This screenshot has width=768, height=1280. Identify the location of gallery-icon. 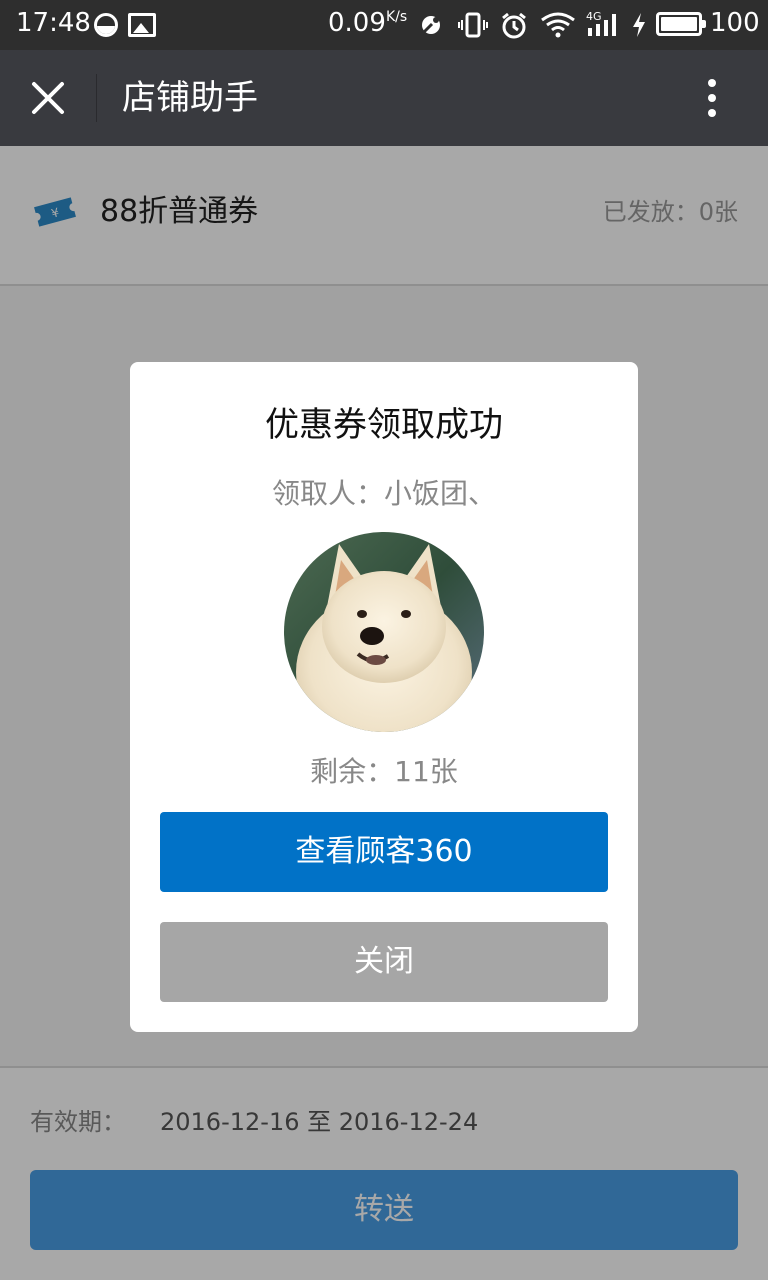
(142, 25).